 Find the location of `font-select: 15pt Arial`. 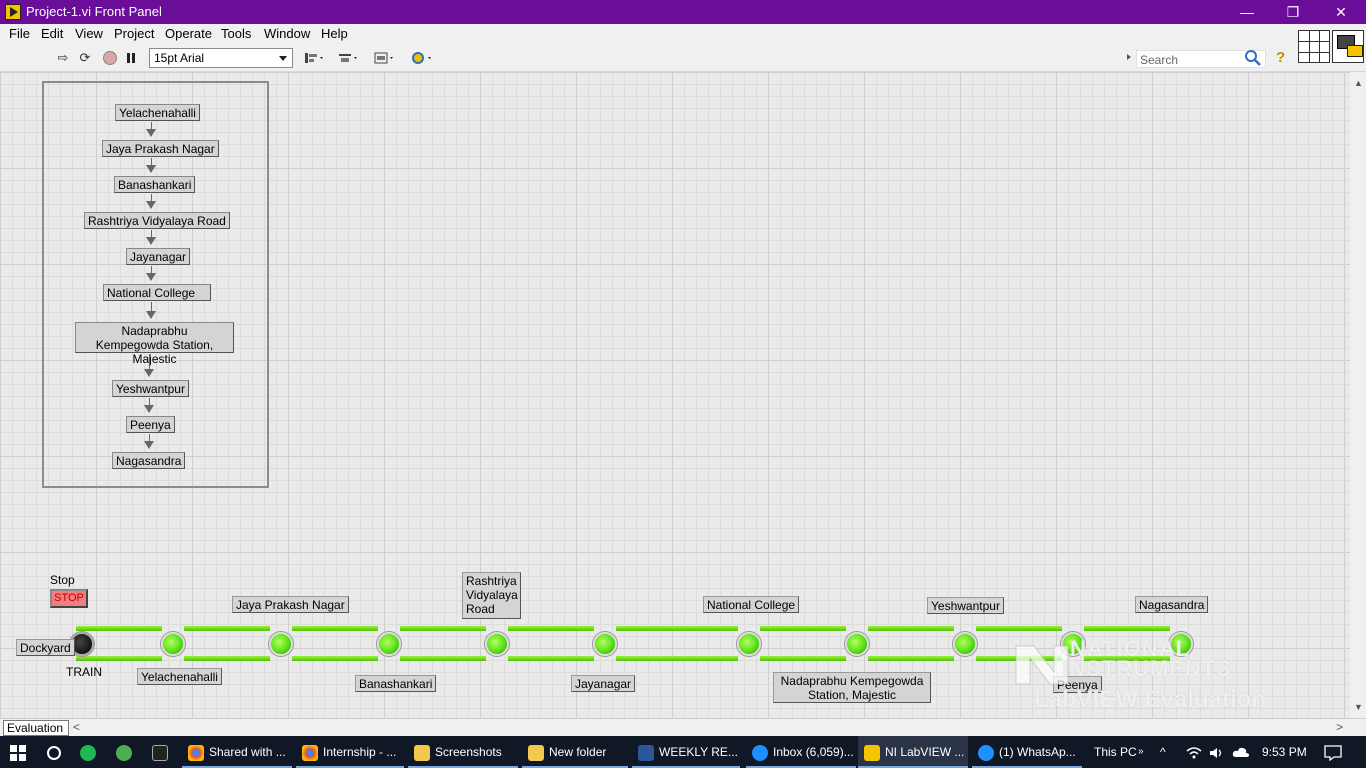

font-select: 15pt Arial is located at coordinates (221, 58).